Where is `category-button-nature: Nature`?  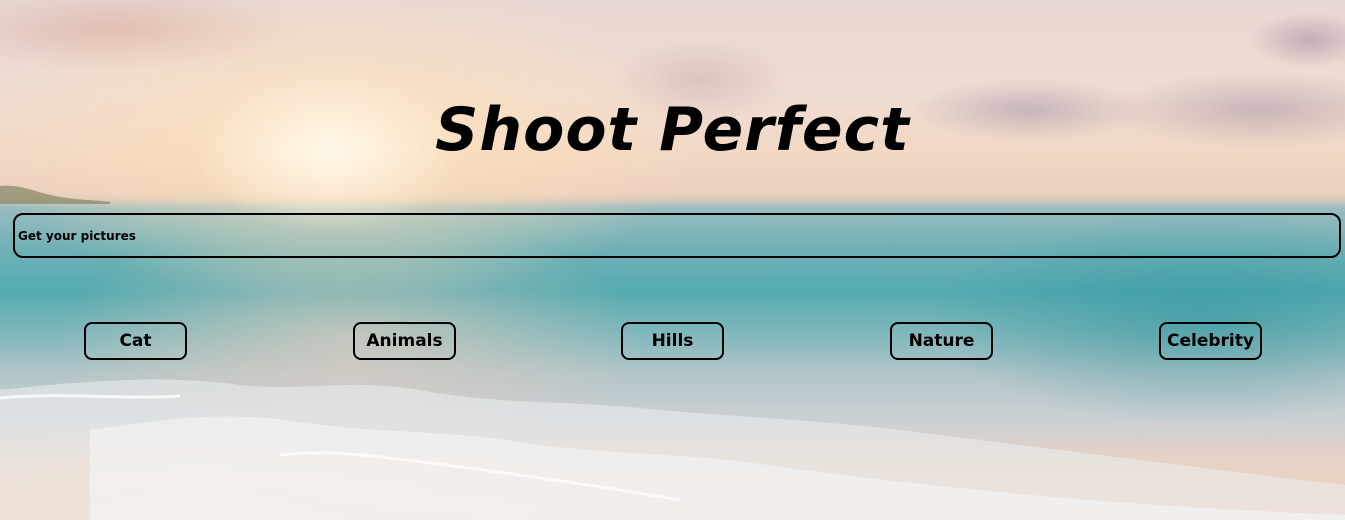 category-button-nature: Nature is located at coordinates (941, 341).